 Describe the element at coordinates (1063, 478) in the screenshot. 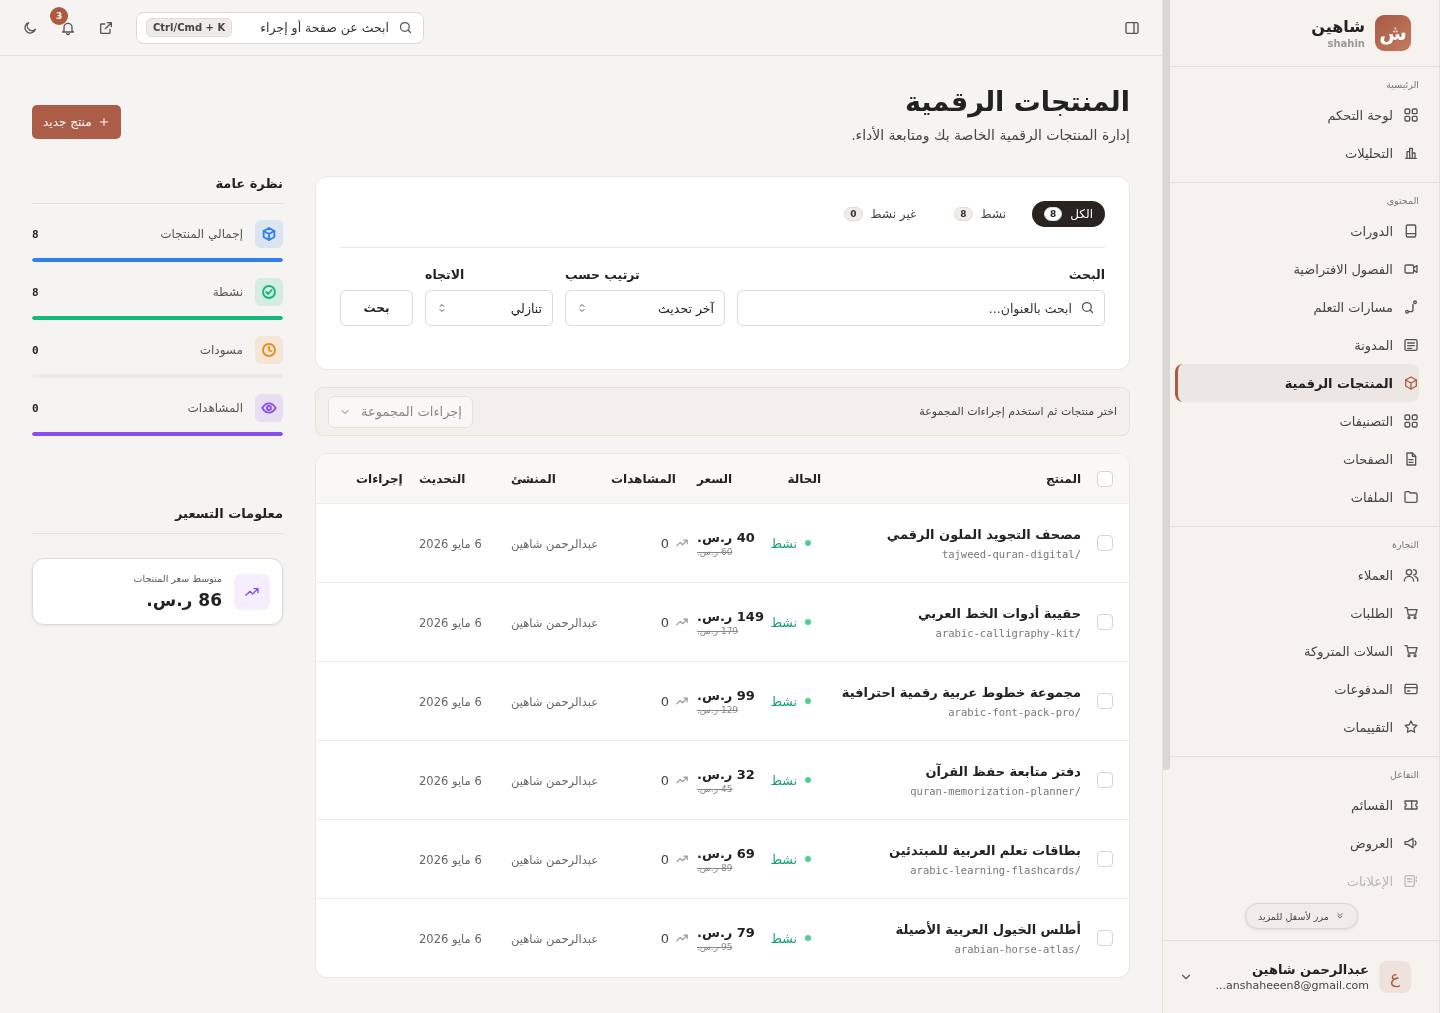

I see `column-header: المنتج` at that location.